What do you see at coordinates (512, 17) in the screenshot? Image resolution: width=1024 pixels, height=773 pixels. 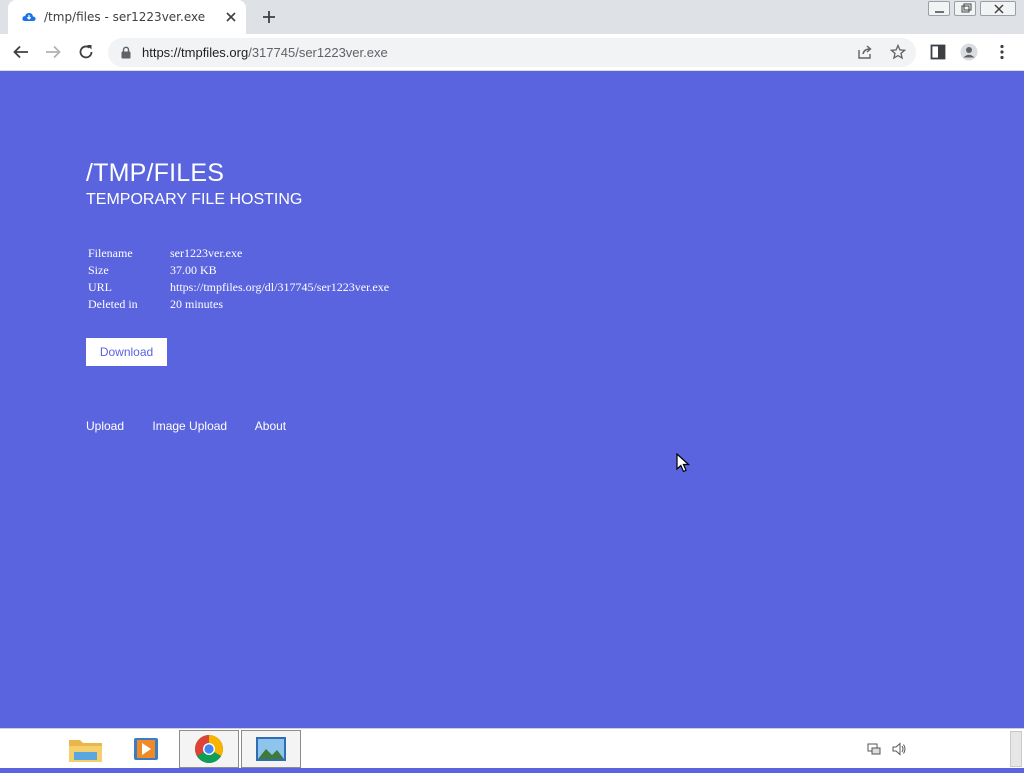 I see `tab-strip: /tmp/files - ser1223ver.exe` at bounding box center [512, 17].